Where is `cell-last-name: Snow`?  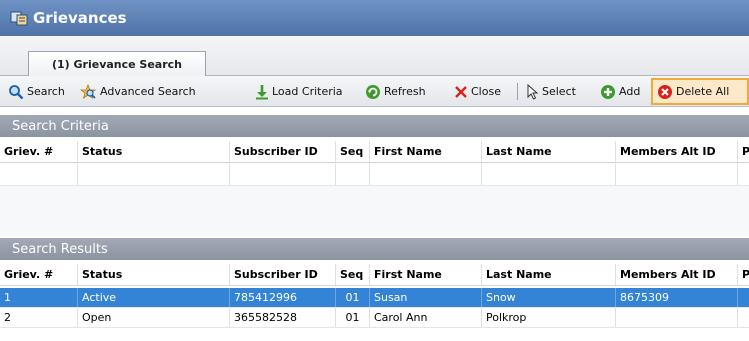 cell-last-name: Snow is located at coordinates (549, 297).